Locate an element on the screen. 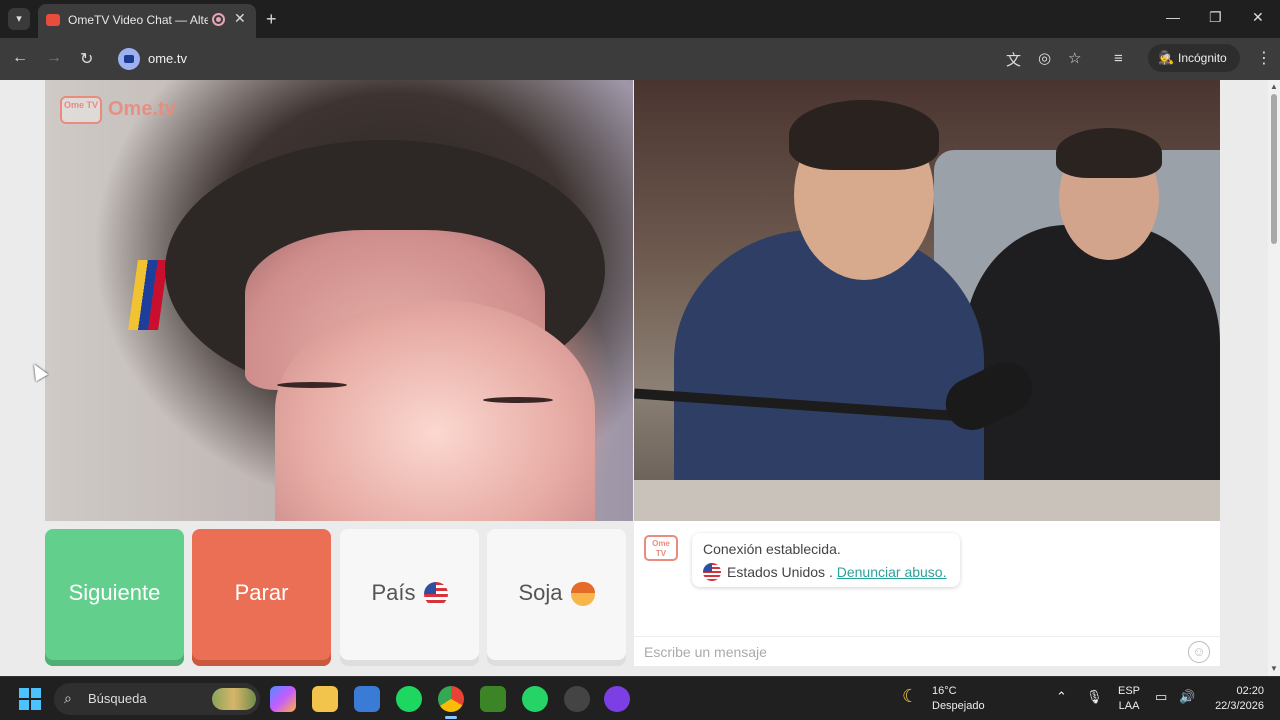 The height and width of the screenshot is (720, 1280). logo-text: Ome.tv is located at coordinates (142, 109).